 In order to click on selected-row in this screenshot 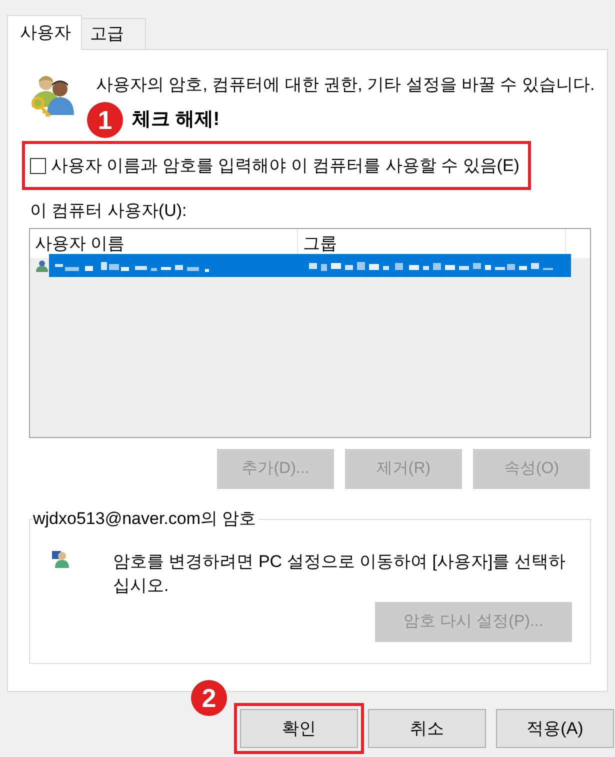, I will do `click(310, 265)`.